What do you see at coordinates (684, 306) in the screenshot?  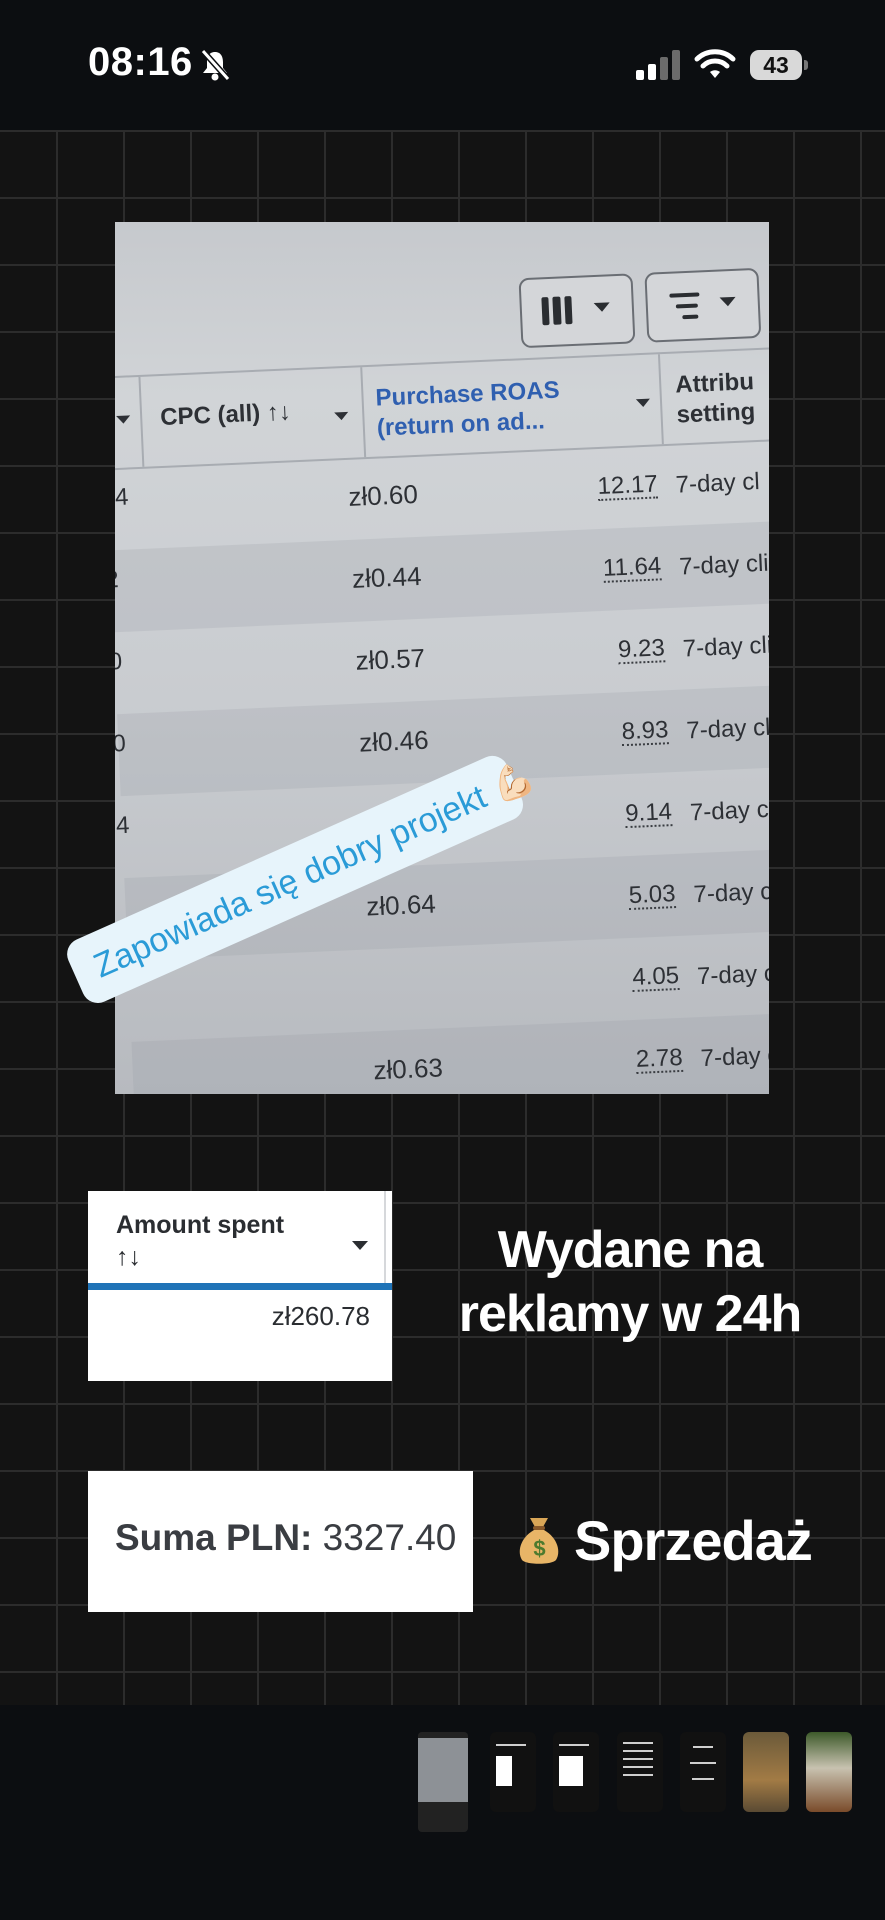 I see `breakdown-icon` at bounding box center [684, 306].